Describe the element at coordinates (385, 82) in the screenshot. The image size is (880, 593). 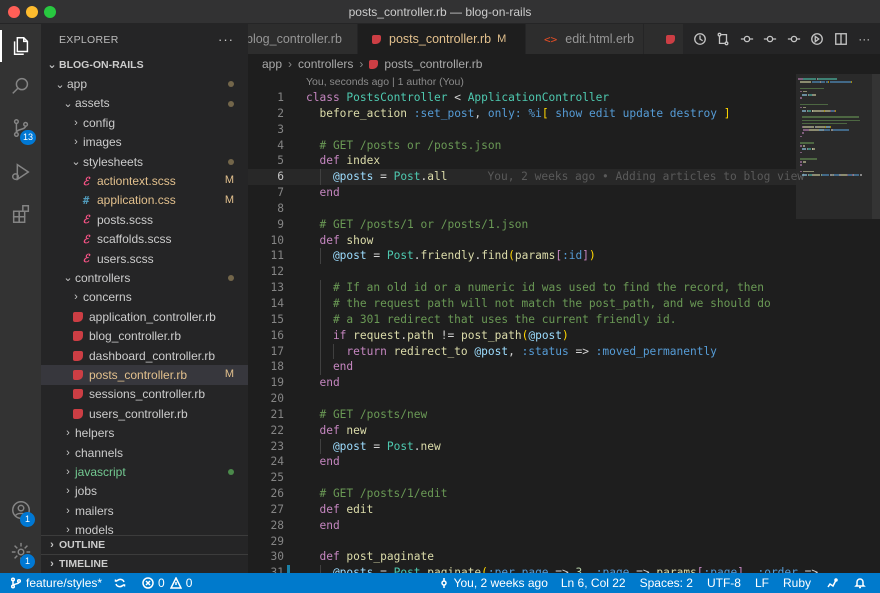
I see `blame-codelens: You, seconds ago | 1 author (You)` at that location.